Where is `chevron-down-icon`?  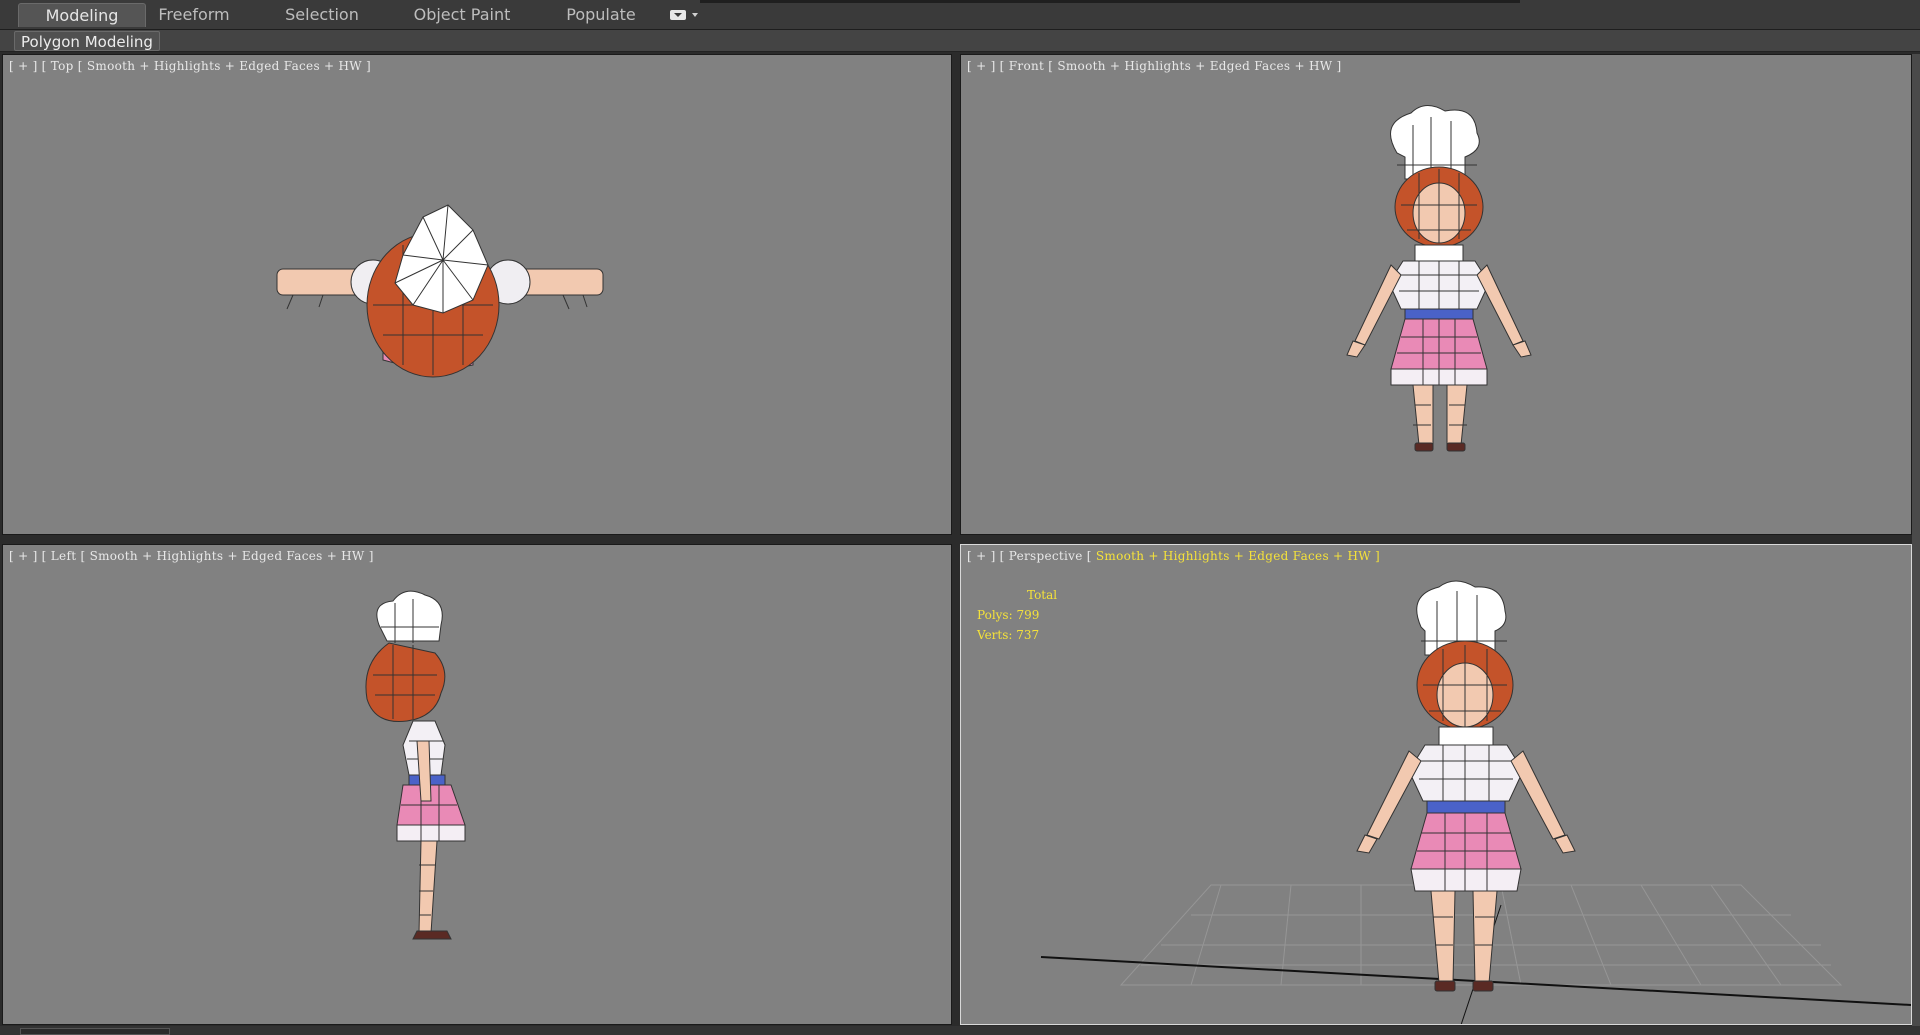
chevron-down-icon is located at coordinates (695, 15).